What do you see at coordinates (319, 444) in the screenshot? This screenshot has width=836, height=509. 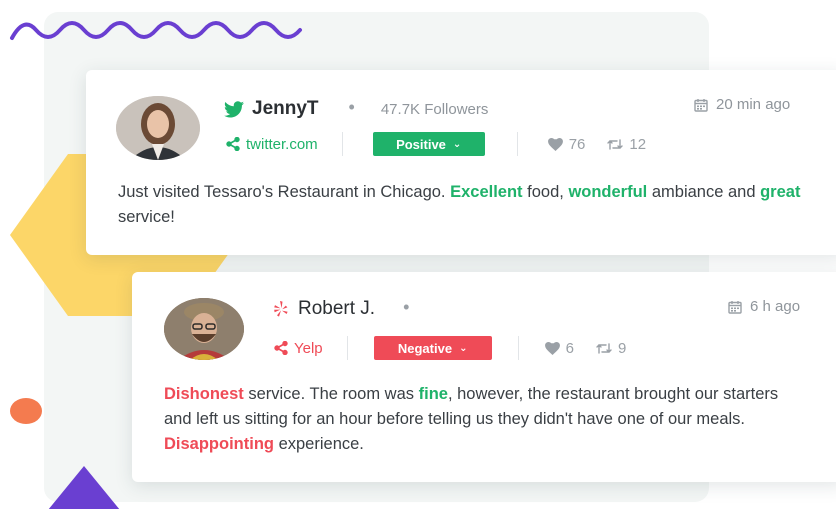 I see `text-segment: experience.` at bounding box center [319, 444].